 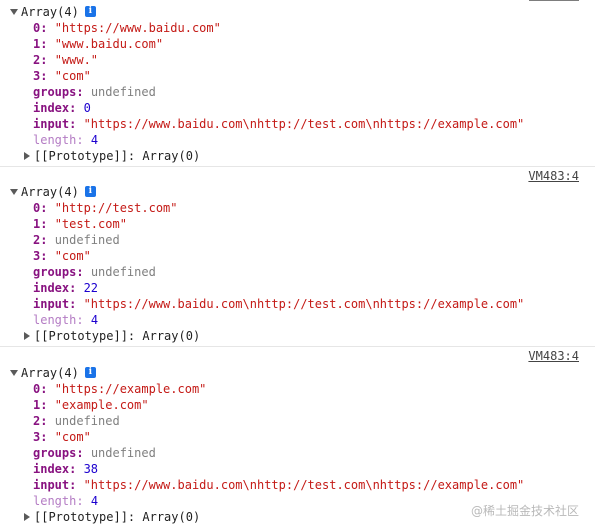 I want to click on array-item: 1: "example.com", so click(x=91, y=405).